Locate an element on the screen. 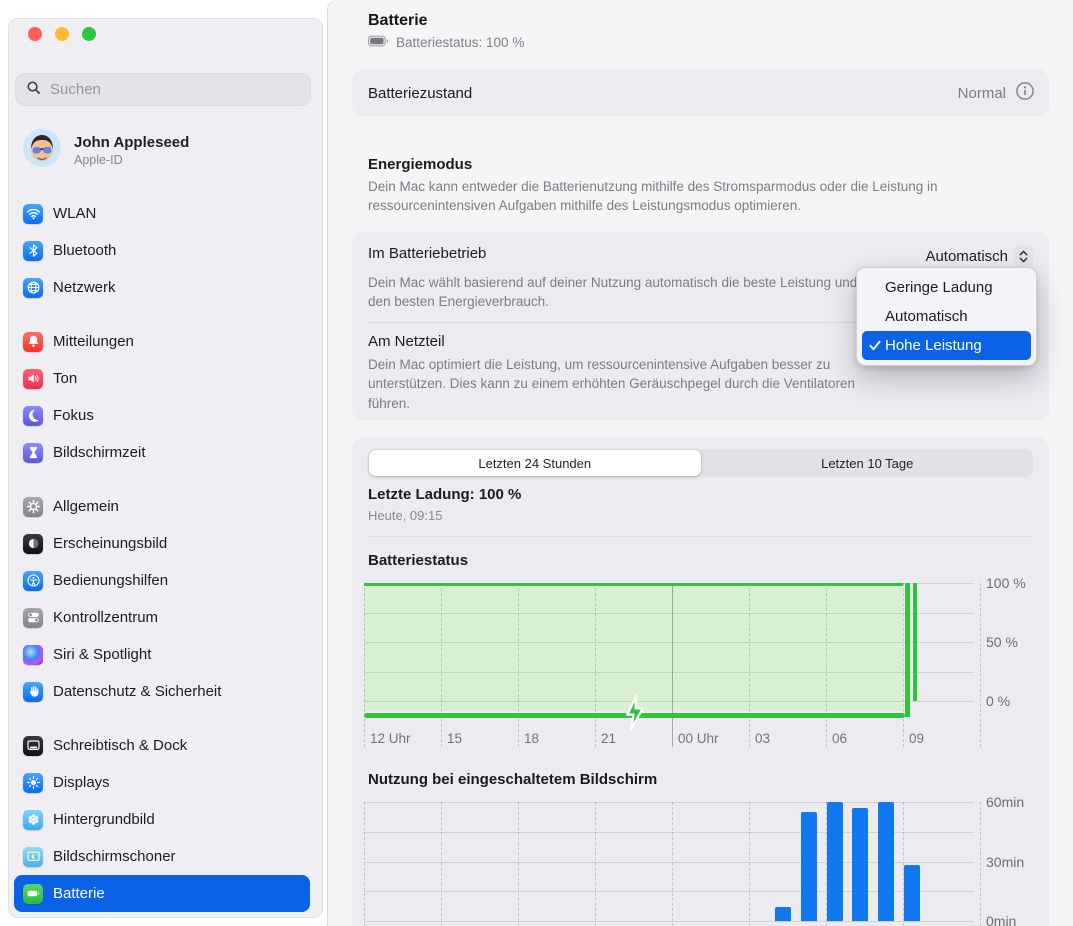  zoom-button is located at coordinates (89, 34).